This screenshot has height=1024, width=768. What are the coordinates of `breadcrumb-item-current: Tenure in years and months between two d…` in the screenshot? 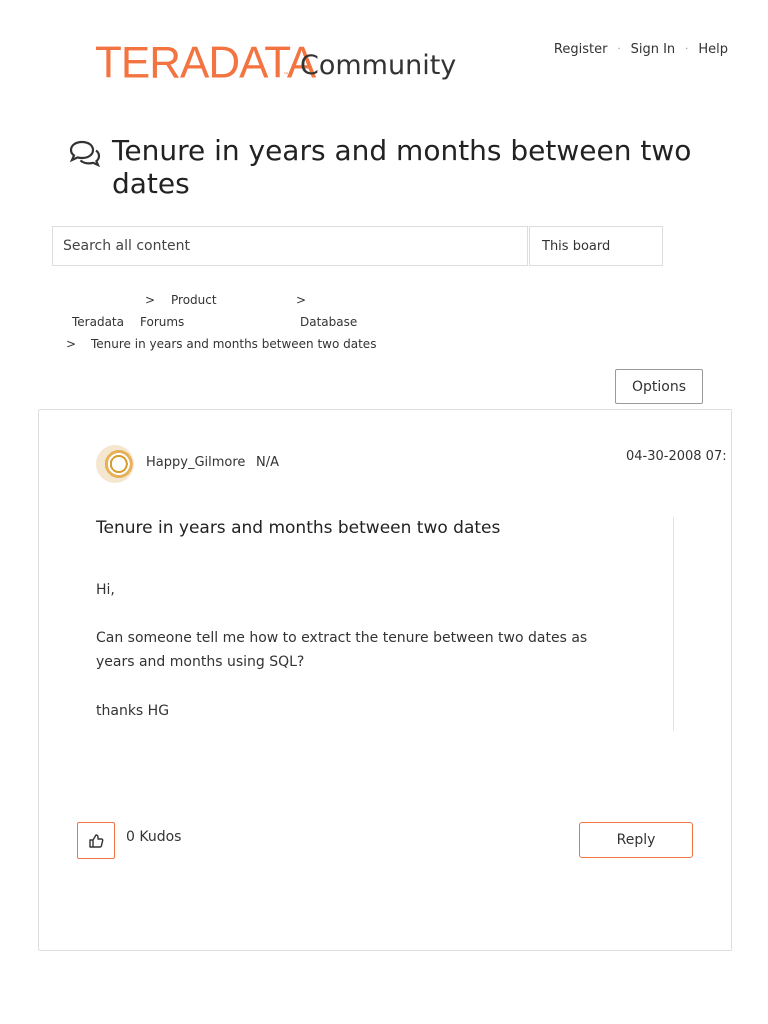 It's located at (234, 344).